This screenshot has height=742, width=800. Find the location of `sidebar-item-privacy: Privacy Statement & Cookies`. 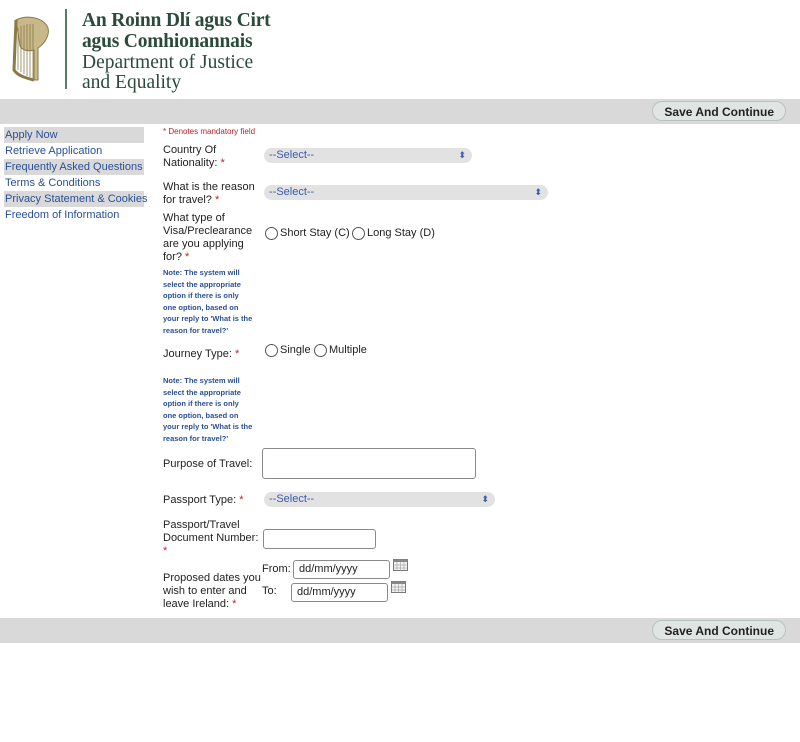

sidebar-item-privacy: Privacy Statement & Cookies is located at coordinates (75, 199).